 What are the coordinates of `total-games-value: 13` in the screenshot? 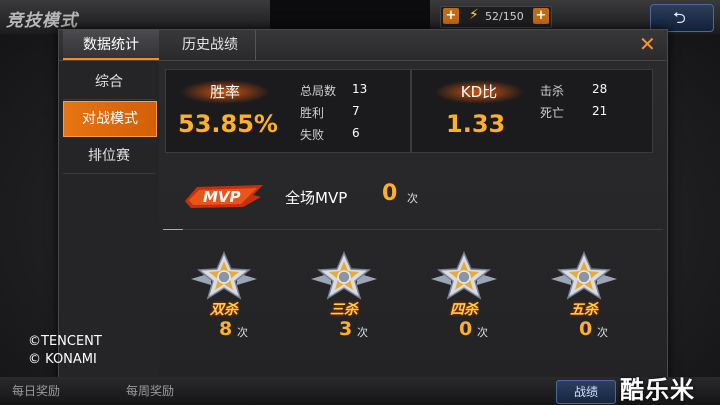 It's located at (360, 89).